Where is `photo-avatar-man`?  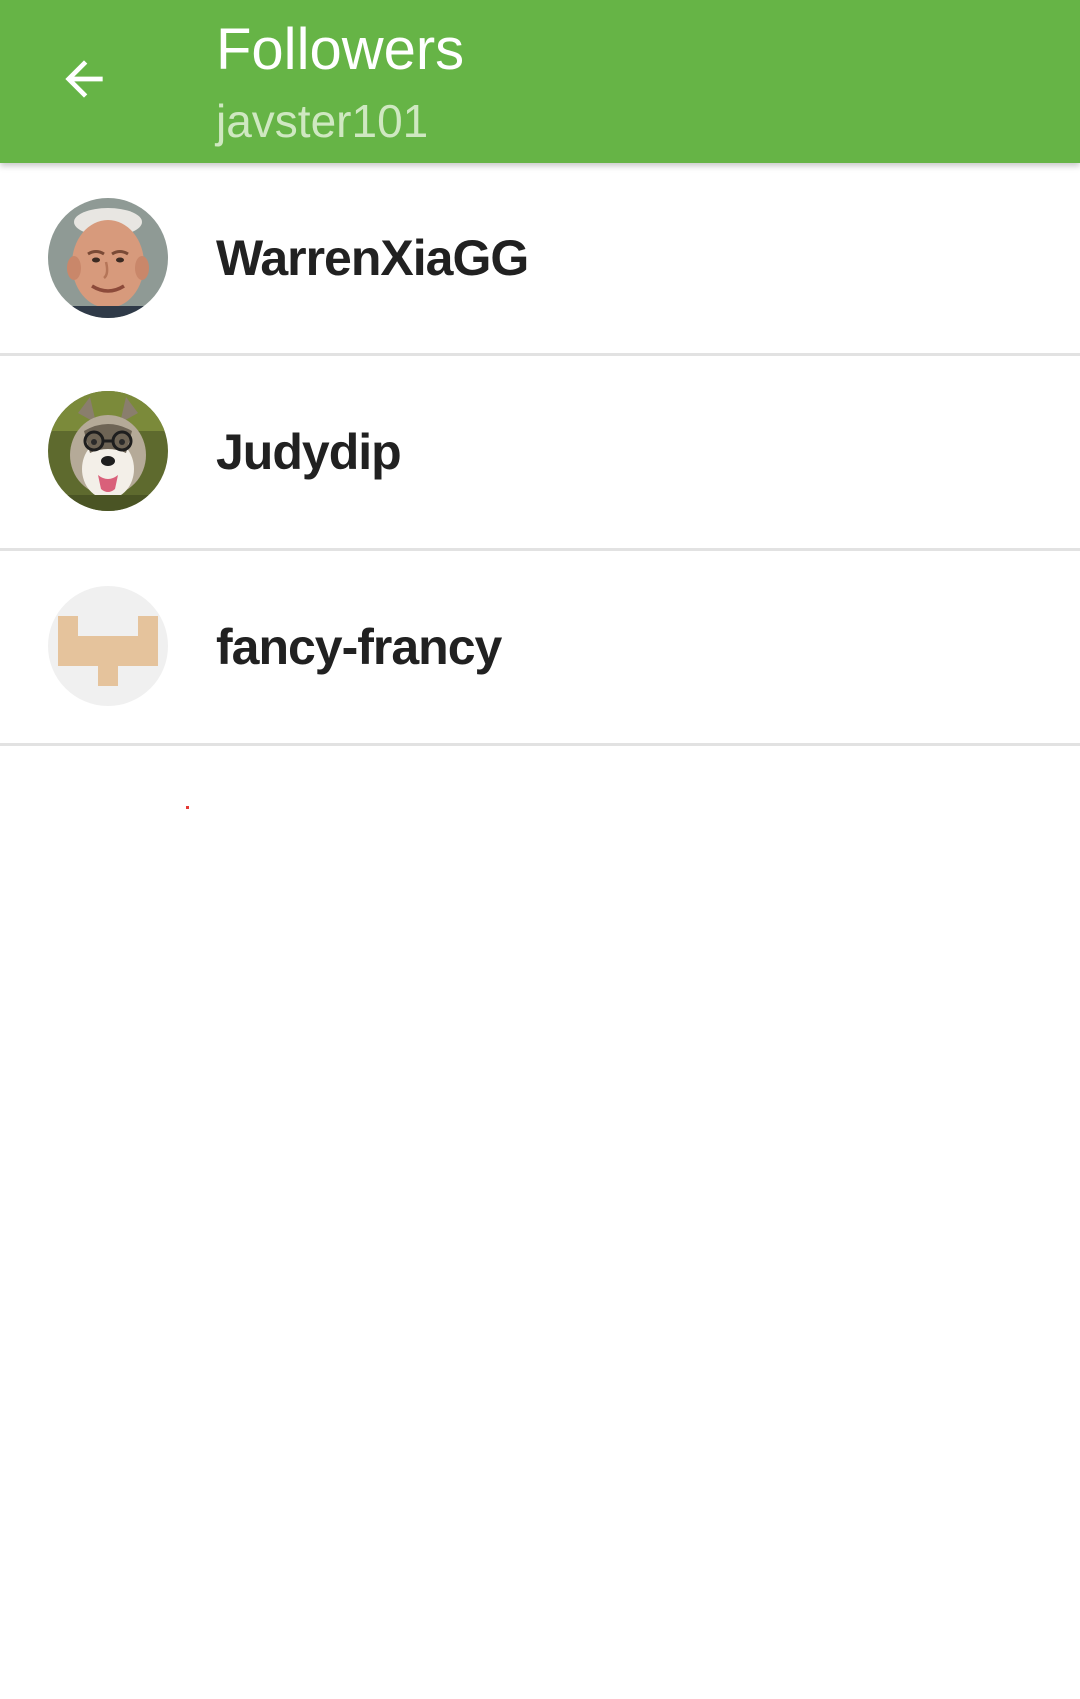
photo-avatar-man is located at coordinates (108, 258).